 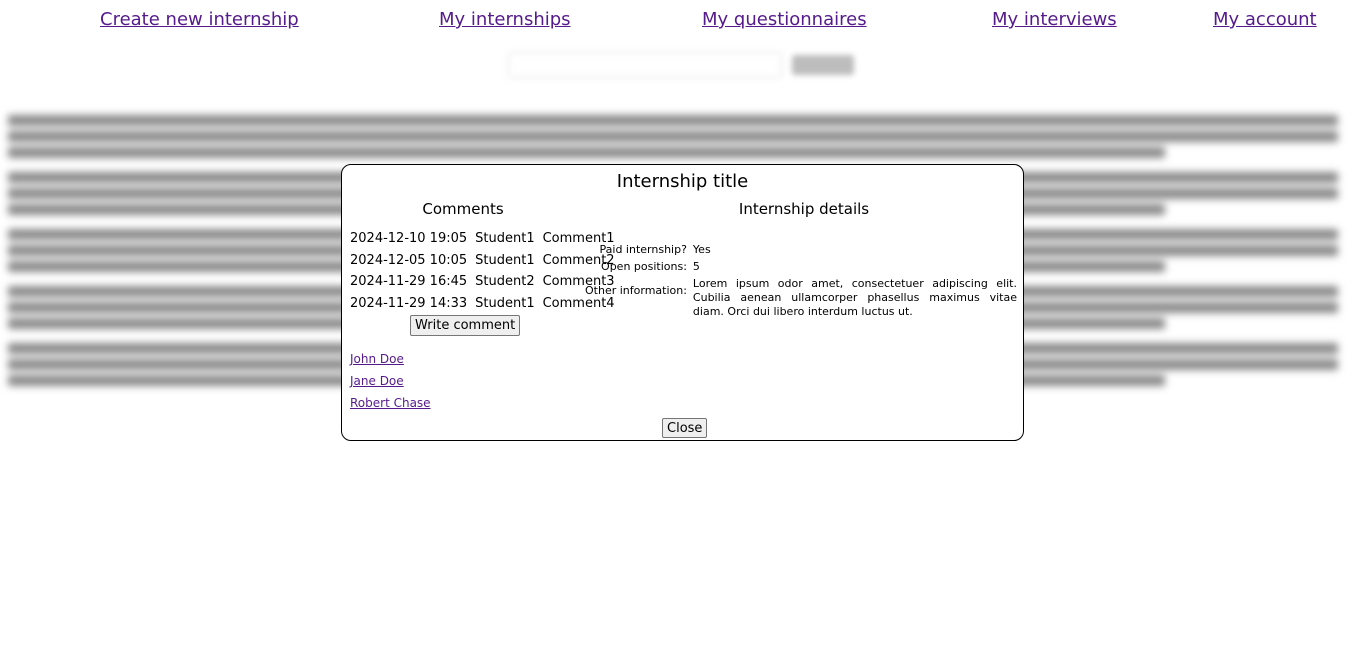 I want to click on nav-my-internships: My internships, so click(x=505, y=19).